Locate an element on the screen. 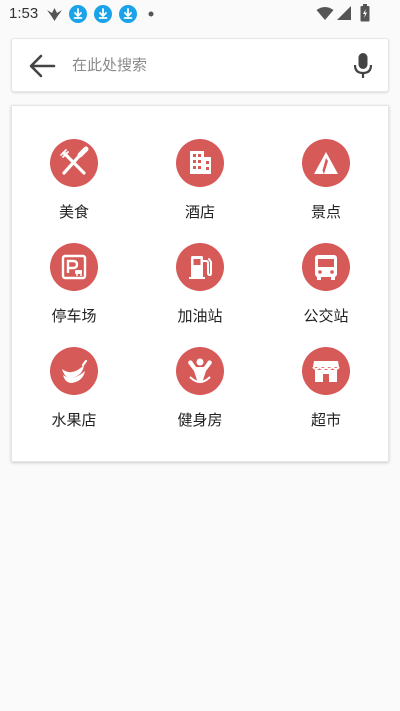  category-parking: 停车场 is located at coordinates (74, 291).